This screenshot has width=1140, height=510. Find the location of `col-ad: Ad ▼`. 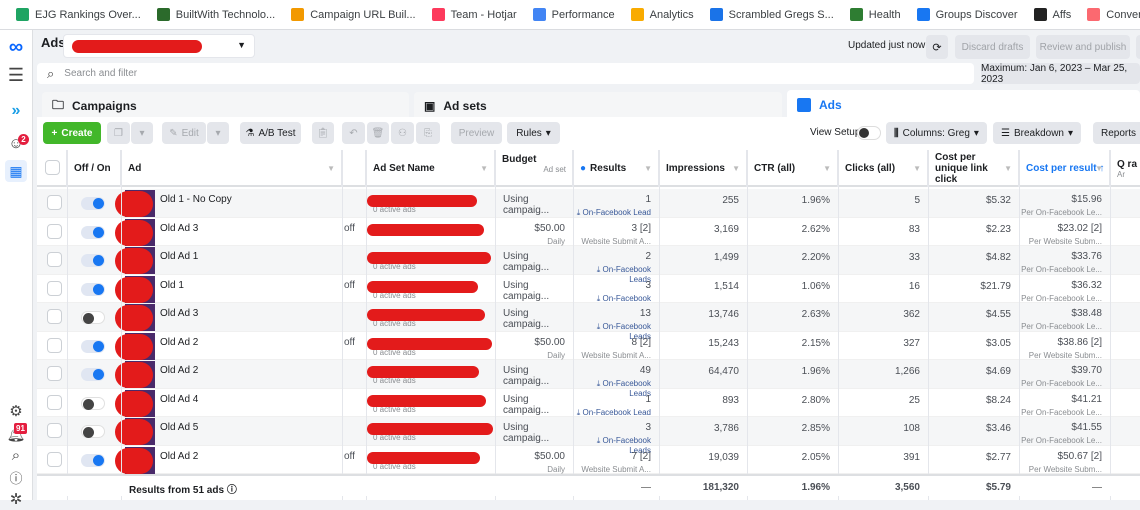

col-ad: Ad ▼ is located at coordinates (231, 168).